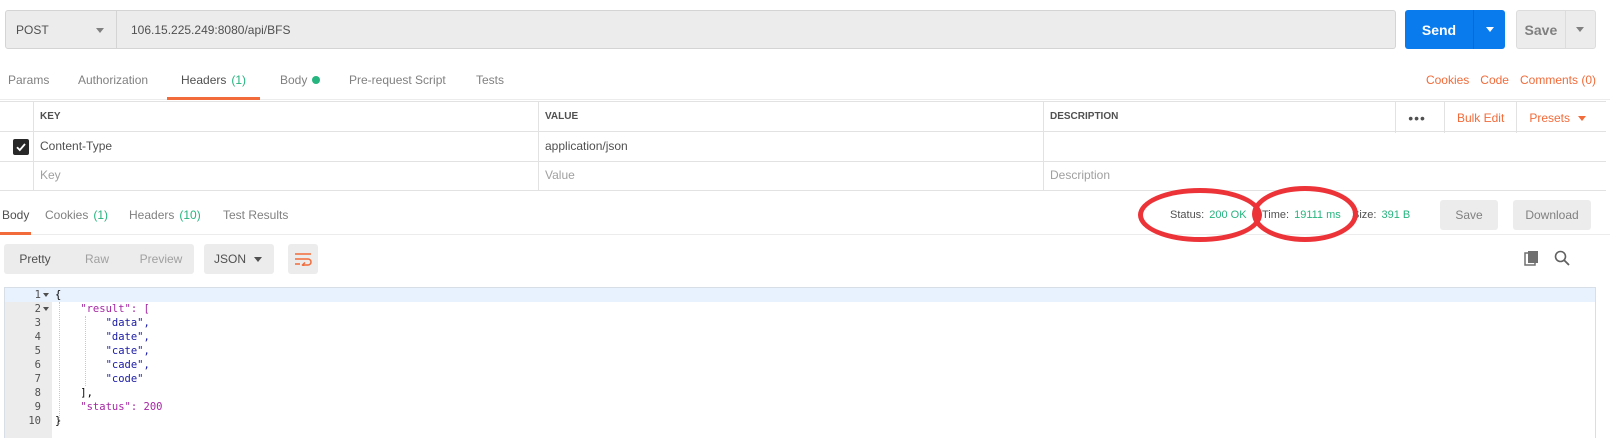  Describe the element at coordinates (800, 365) in the screenshot. I see `code-line: 6 "cade",` at that location.